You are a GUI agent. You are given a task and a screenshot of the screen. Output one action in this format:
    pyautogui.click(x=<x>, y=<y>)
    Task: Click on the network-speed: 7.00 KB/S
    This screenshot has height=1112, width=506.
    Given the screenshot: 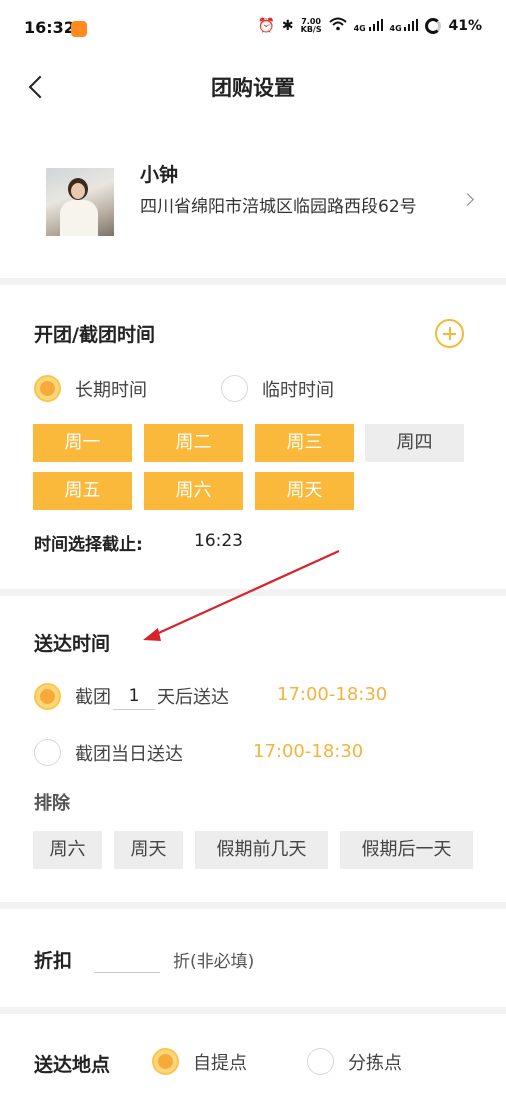 What is the action you would take?
    pyautogui.click(x=311, y=26)
    